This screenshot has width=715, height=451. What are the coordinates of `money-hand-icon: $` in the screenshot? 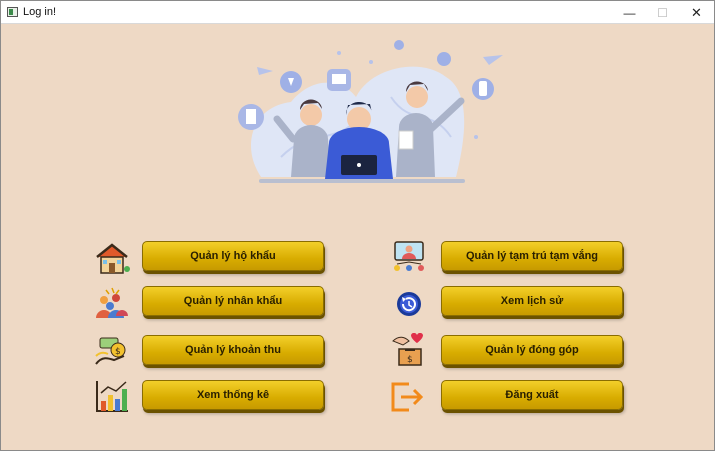 It's located at (110, 351).